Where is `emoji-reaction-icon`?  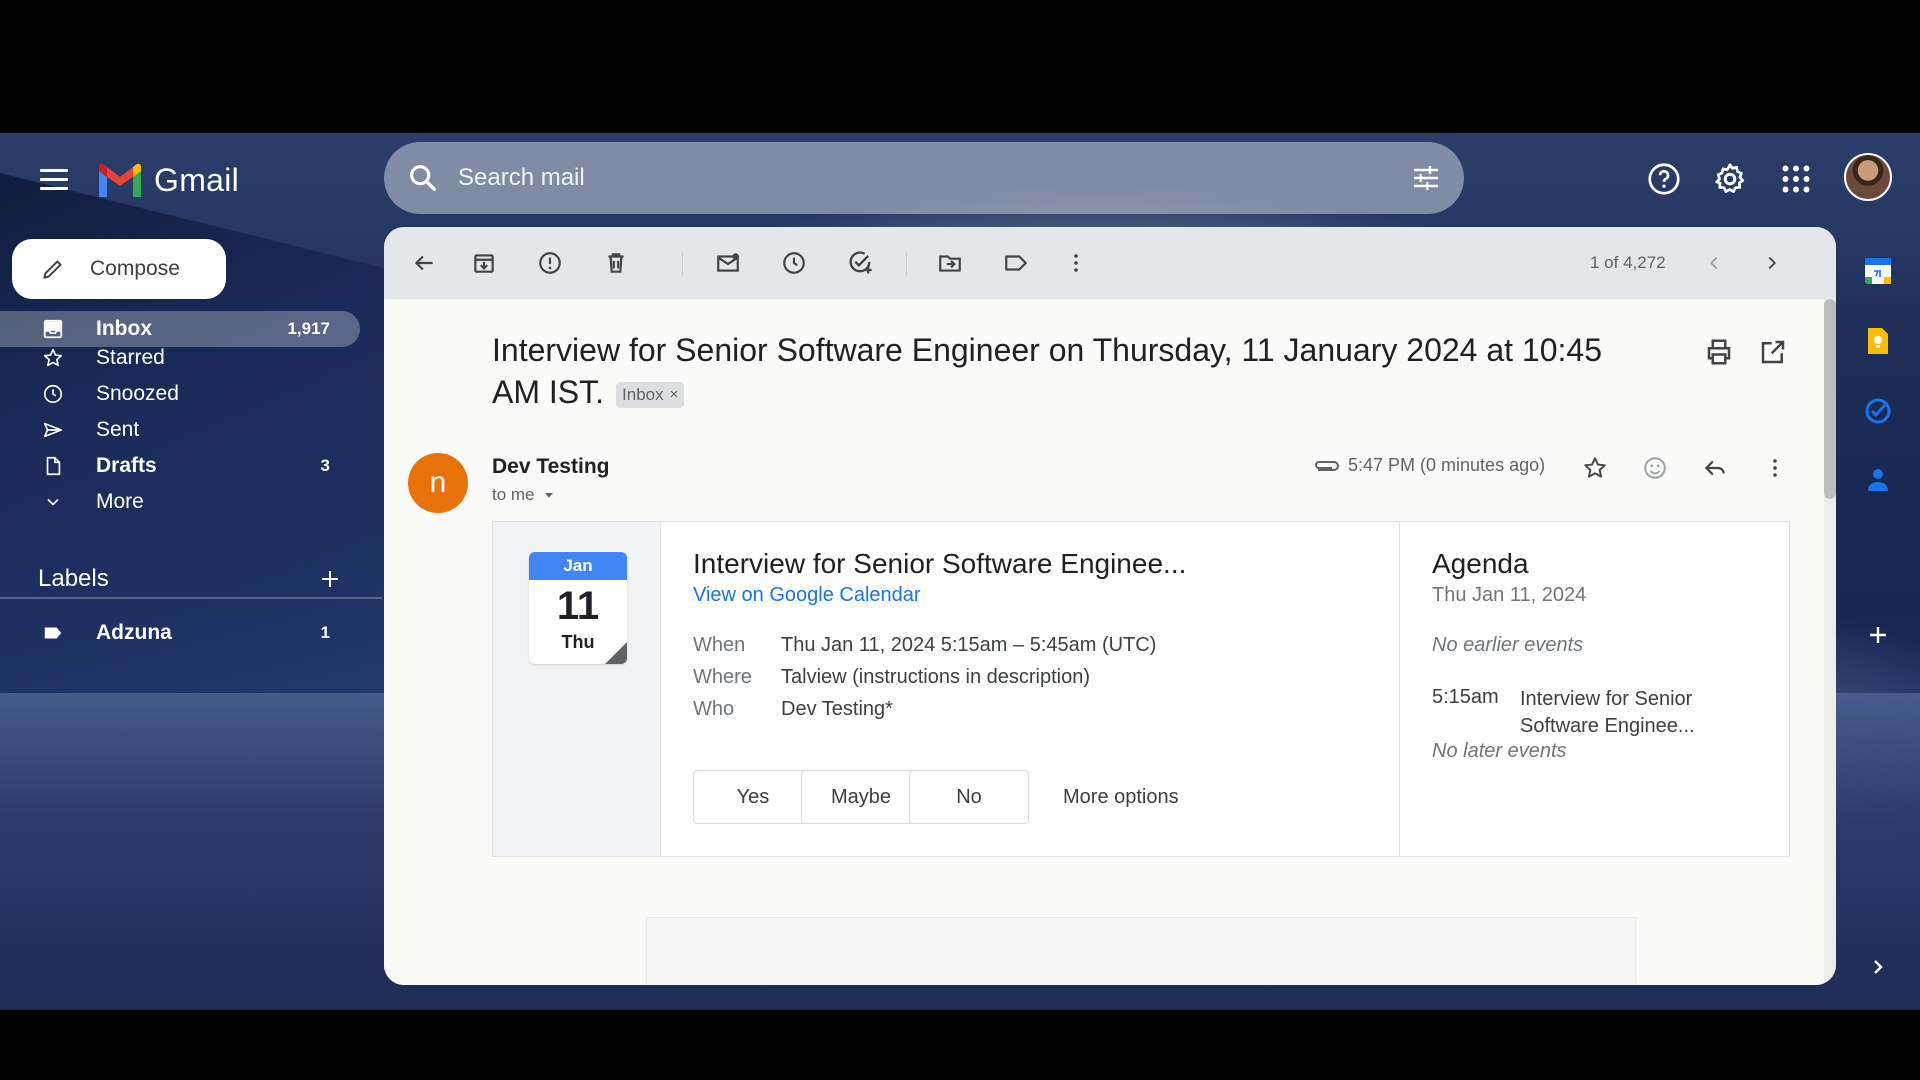
emoji-reaction-icon is located at coordinates (1655, 468).